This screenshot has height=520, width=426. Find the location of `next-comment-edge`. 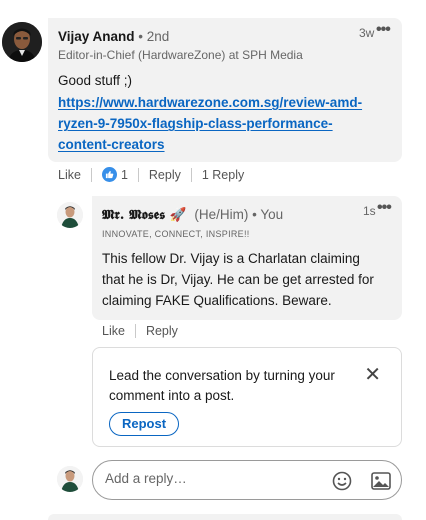

next-comment-edge is located at coordinates (225, 517).